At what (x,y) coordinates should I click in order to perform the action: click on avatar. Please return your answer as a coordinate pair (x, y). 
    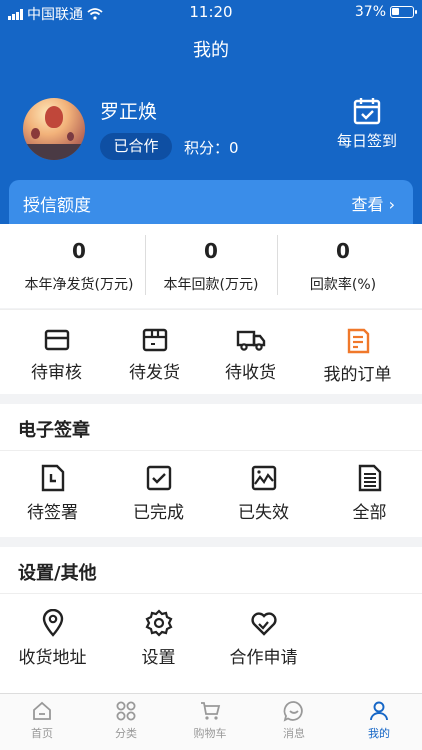
    Looking at the image, I should click on (54, 129).